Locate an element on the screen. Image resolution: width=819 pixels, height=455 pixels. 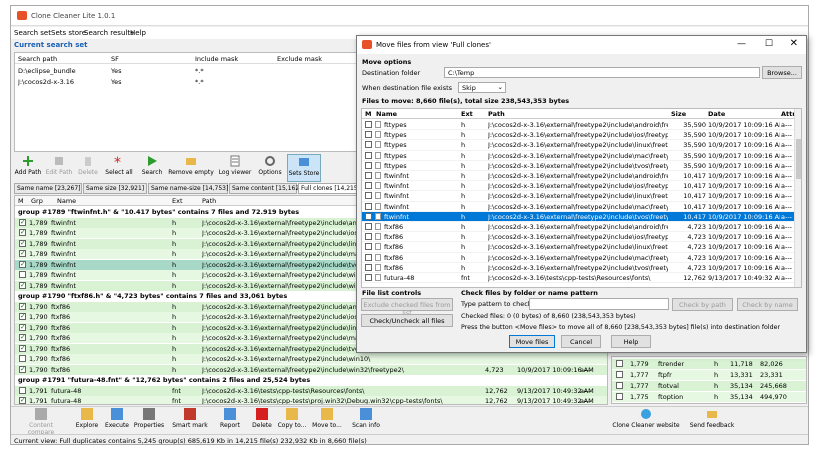
check-by-name-button: Check by name is located at coordinates (767, 304).